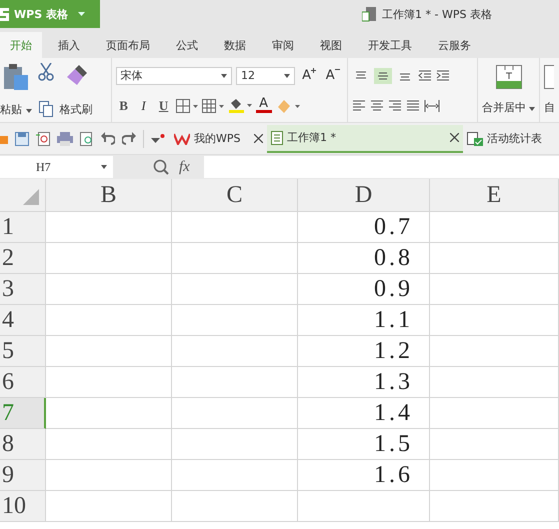 The width and height of the screenshot is (559, 529). I want to click on name-box: H7, so click(56, 167).